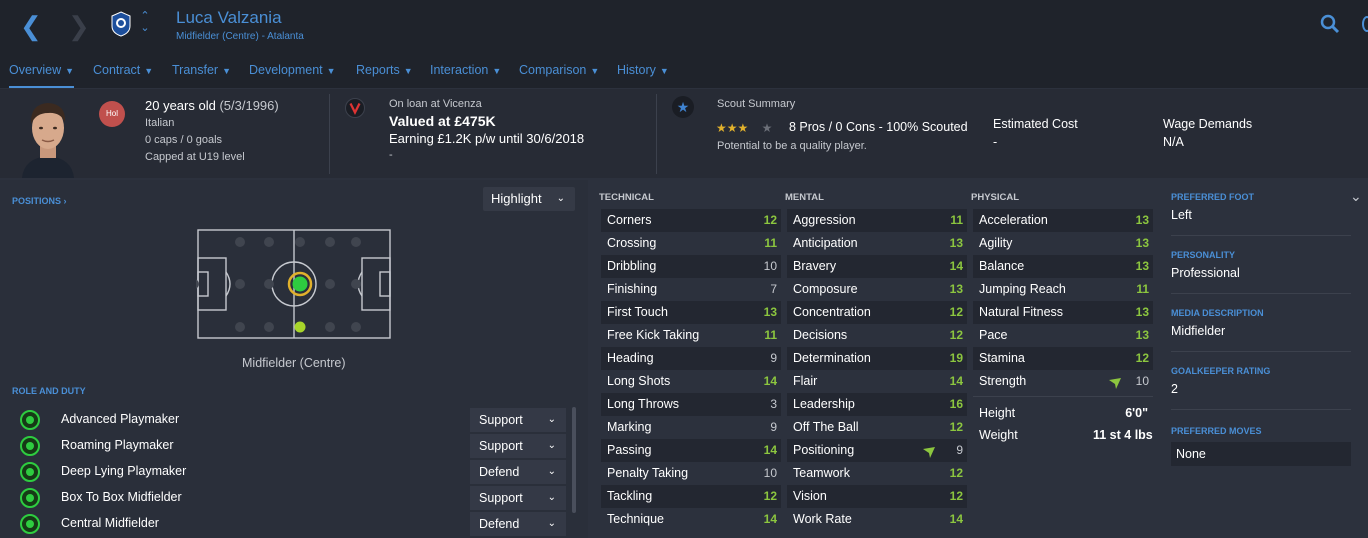 The height and width of the screenshot is (538, 1368). What do you see at coordinates (1063, 312) in the screenshot?
I see `attribute-row: Natural Fitness 13` at bounding box center [1063, 312].